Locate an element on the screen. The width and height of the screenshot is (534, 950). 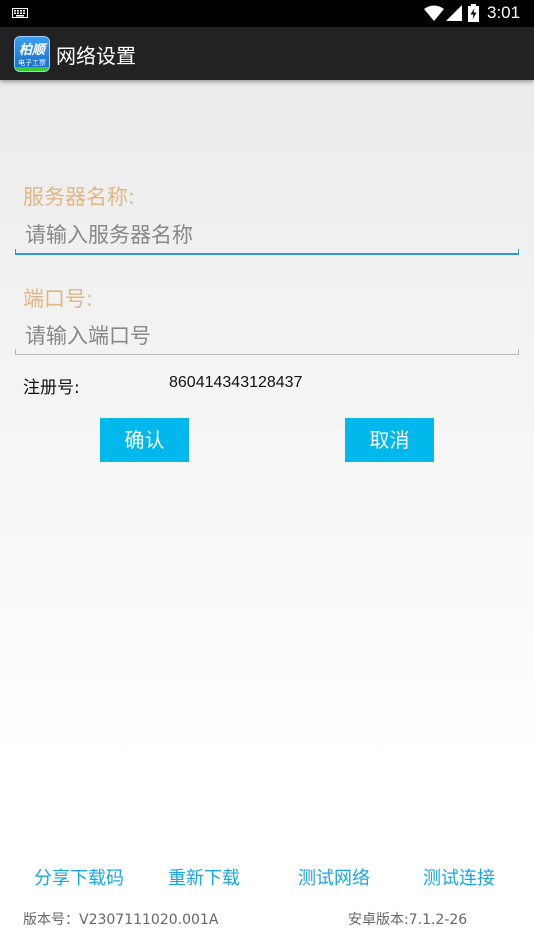
page-title: 网络设置 is located at coordinates (96, 56).